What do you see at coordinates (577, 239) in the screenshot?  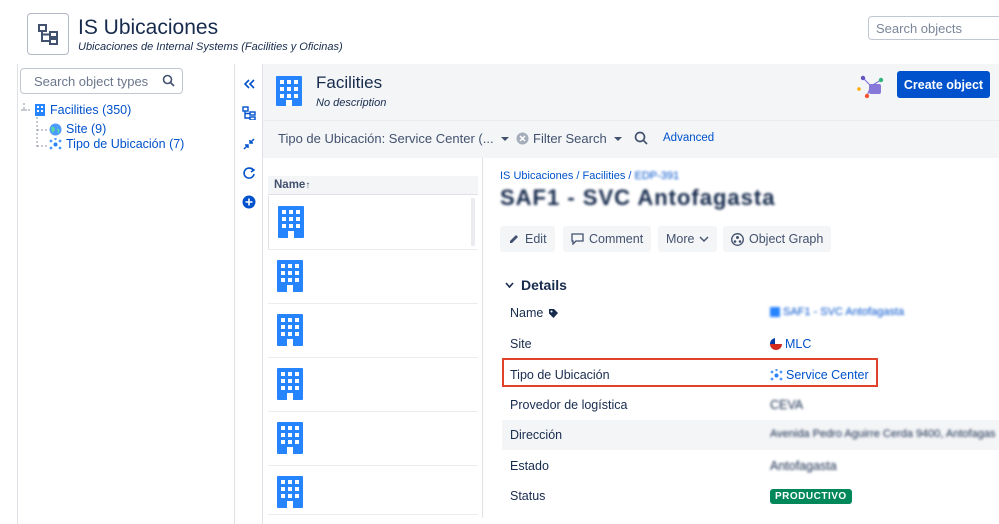 I see `comment-icon` at bounding box center [577, 239].